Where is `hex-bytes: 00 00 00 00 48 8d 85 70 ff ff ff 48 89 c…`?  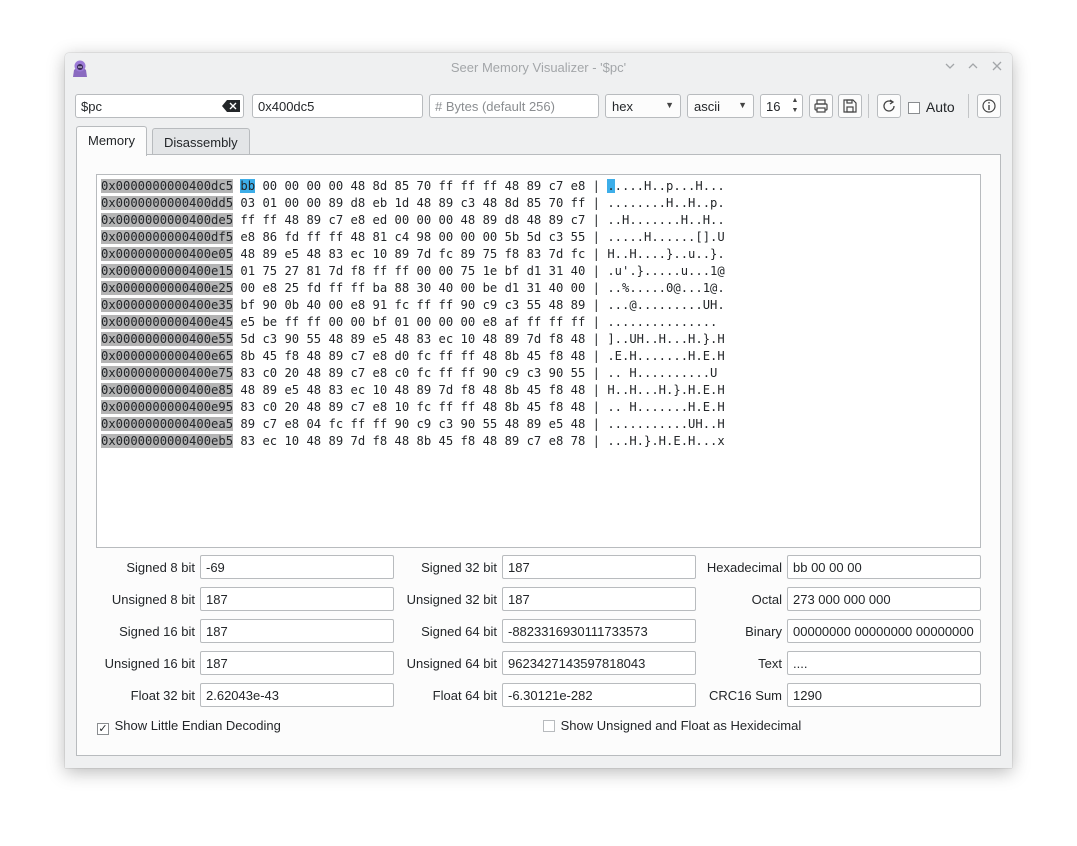 hex-bytes: 00 00 00 00 48 8d 85 70 ff ff ff 48 89 c… is located at coordinates (420, 186).